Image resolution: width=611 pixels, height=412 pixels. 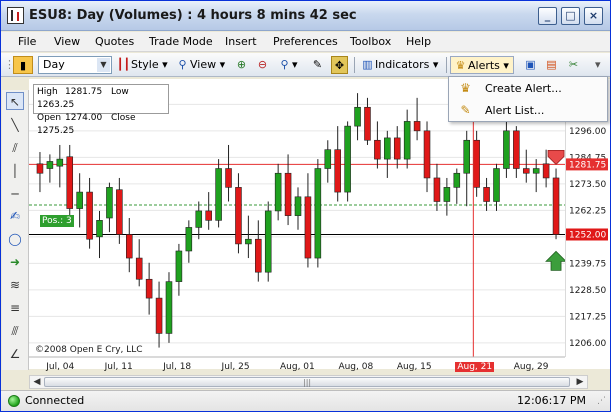 I want to click on view-button: ⚲ View ▾, so click(x=200, y=65).